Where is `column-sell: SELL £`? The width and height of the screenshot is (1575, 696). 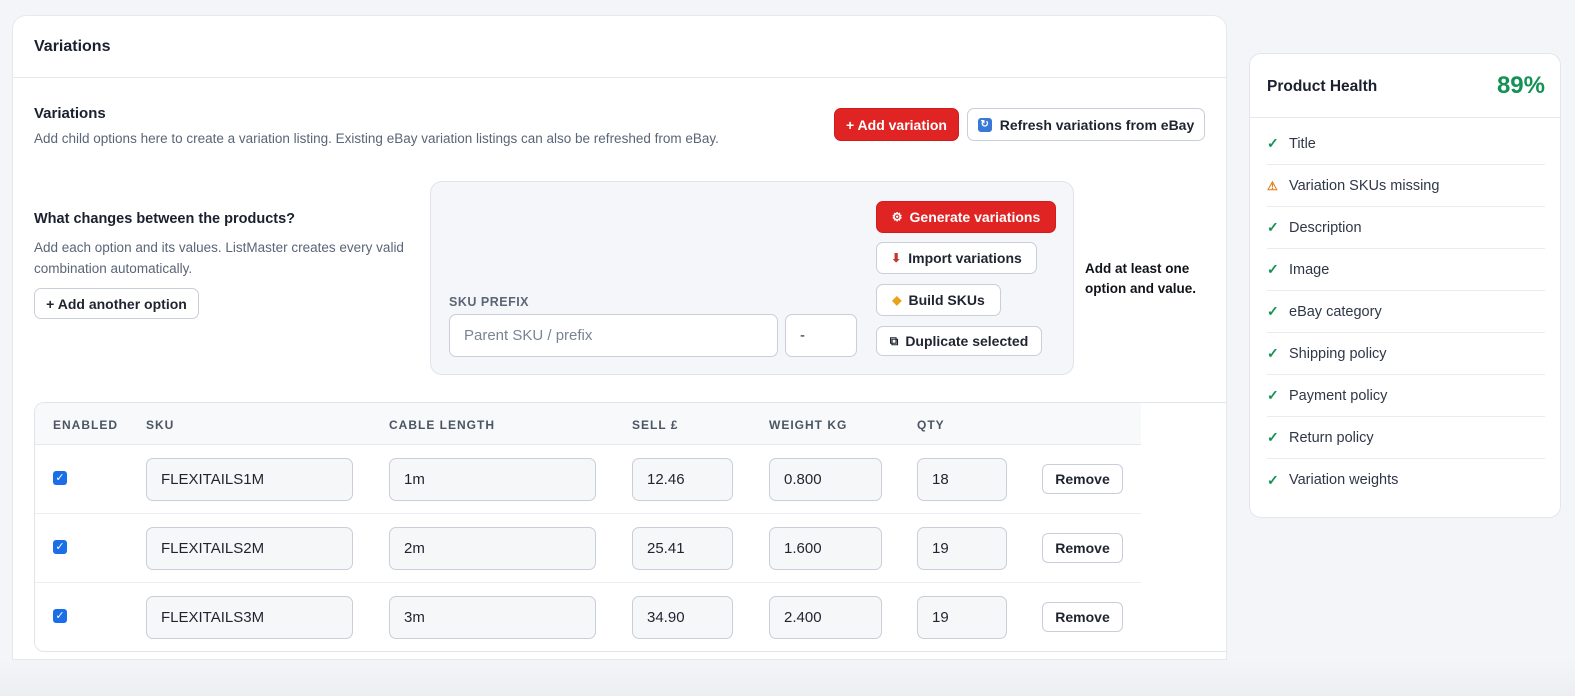
column-sell: SELL £ is located at coordinates (655, 425).